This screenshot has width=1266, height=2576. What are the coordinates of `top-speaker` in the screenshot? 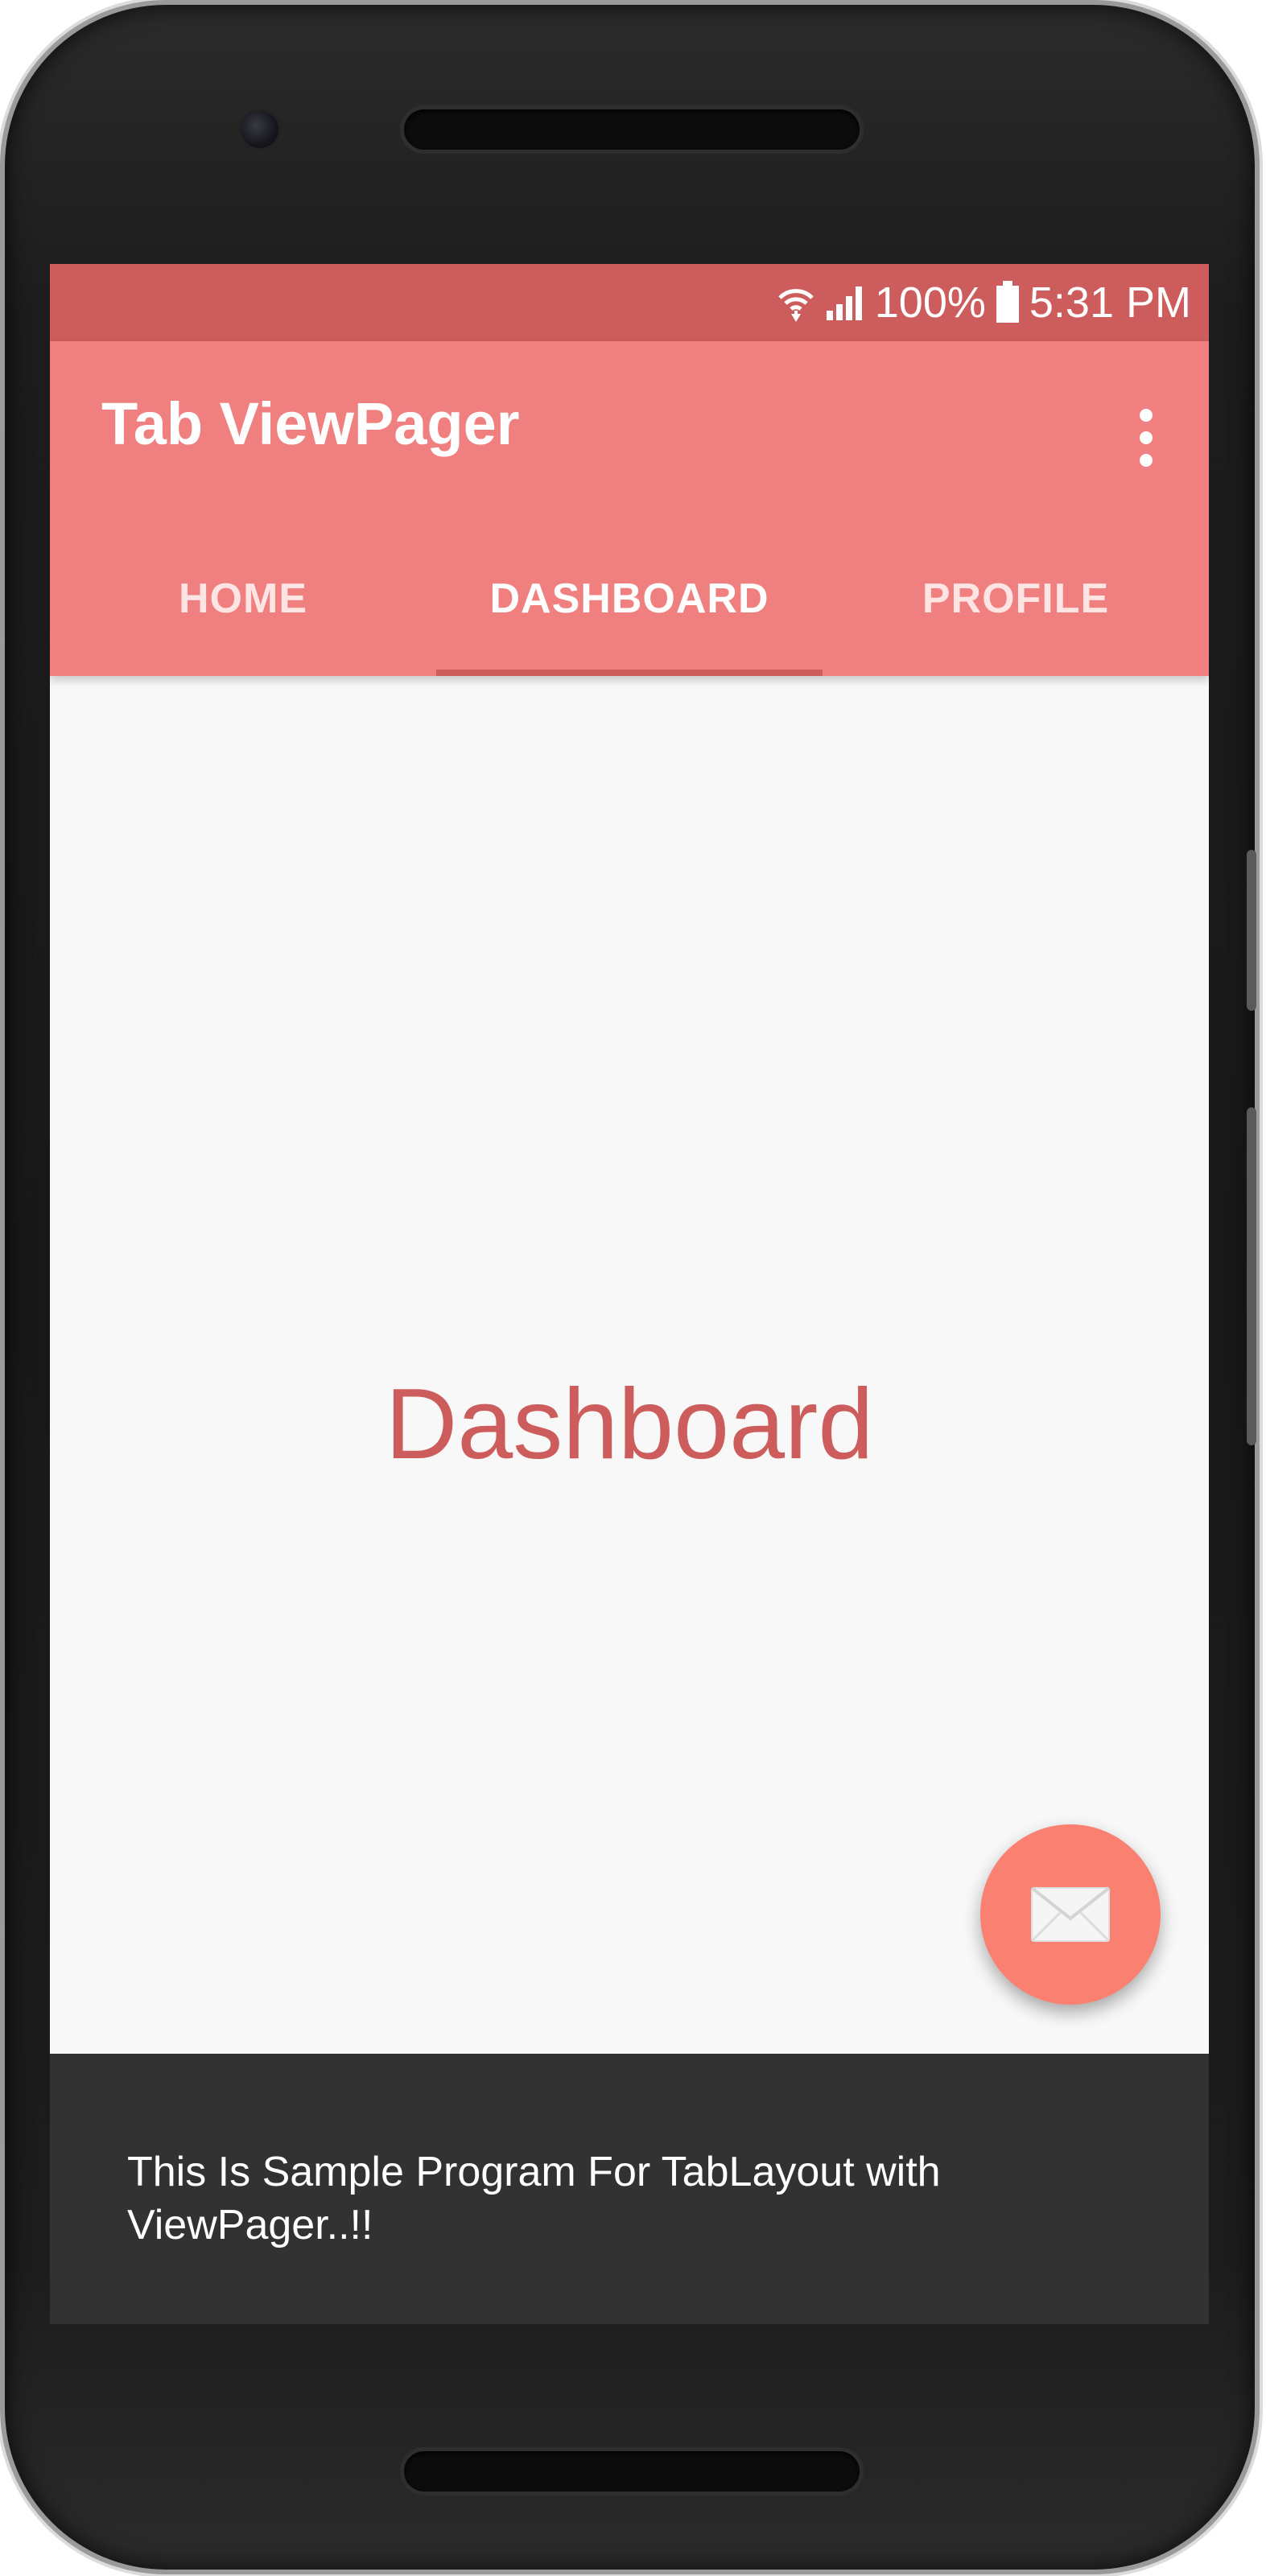 It's located at (632, 129).